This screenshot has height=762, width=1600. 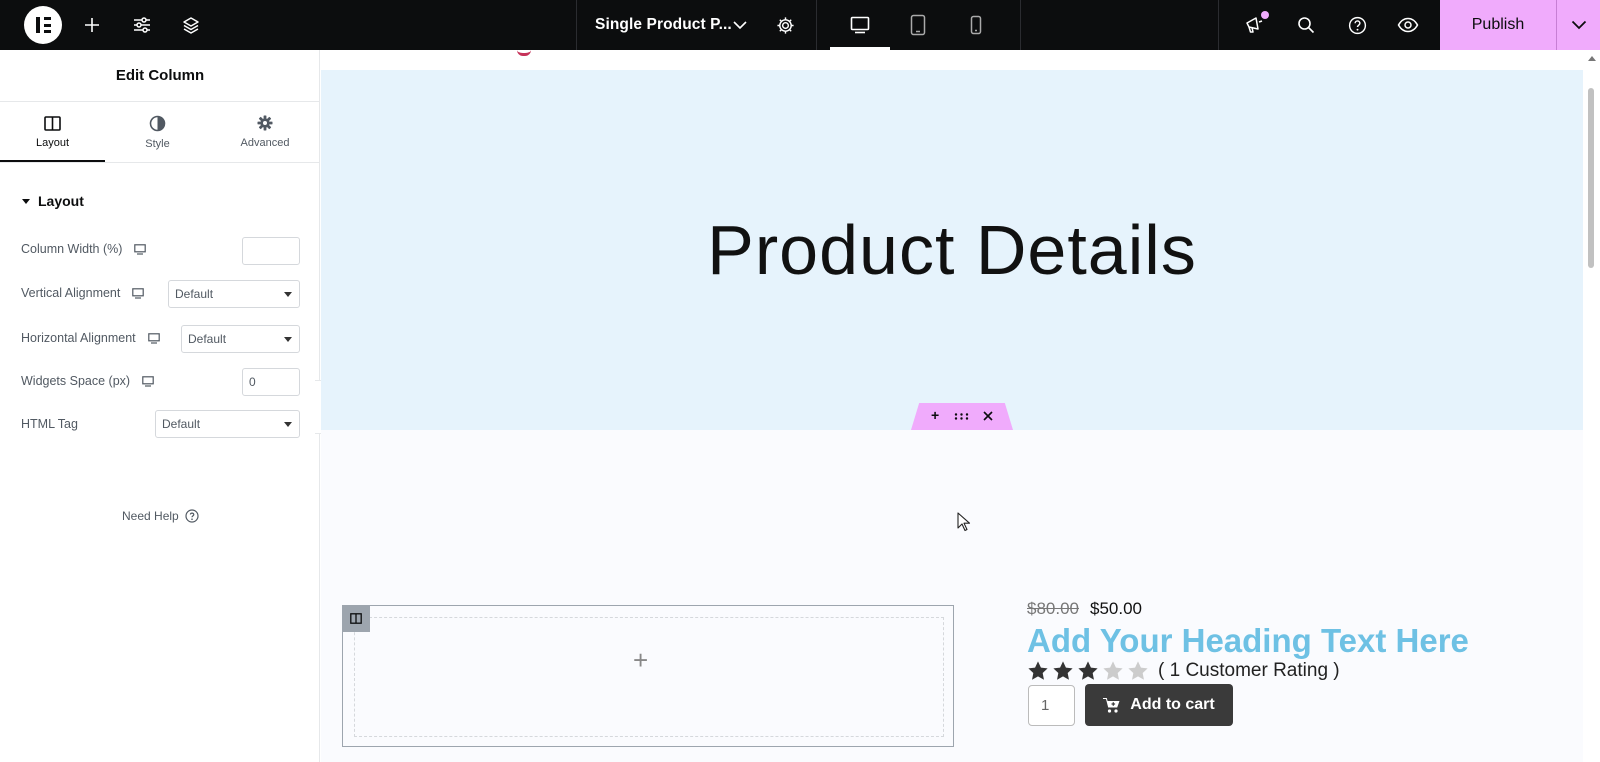 I want to click on horizontal-alignment-select: Default, so click(x=240, y=339).